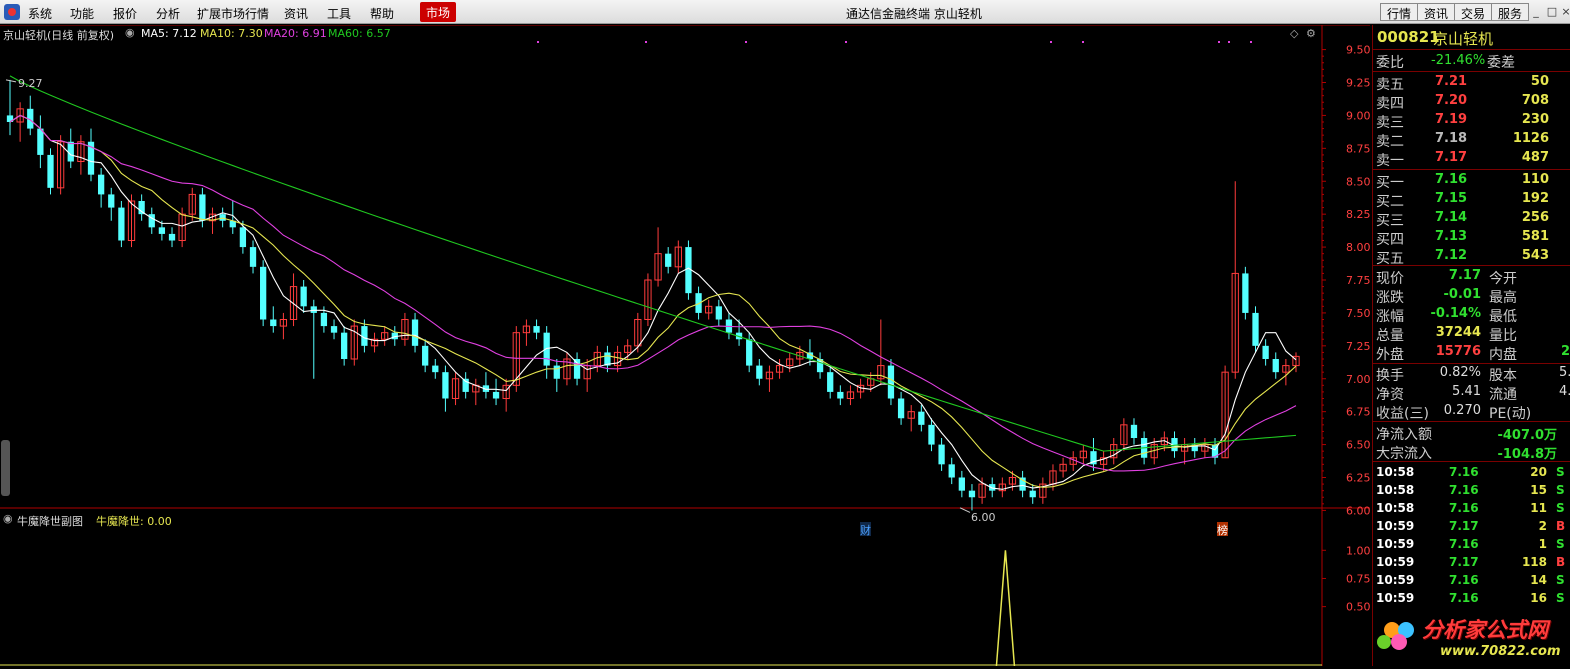  I want to click on stat-label-2: 内盘, so click(1503, 355).